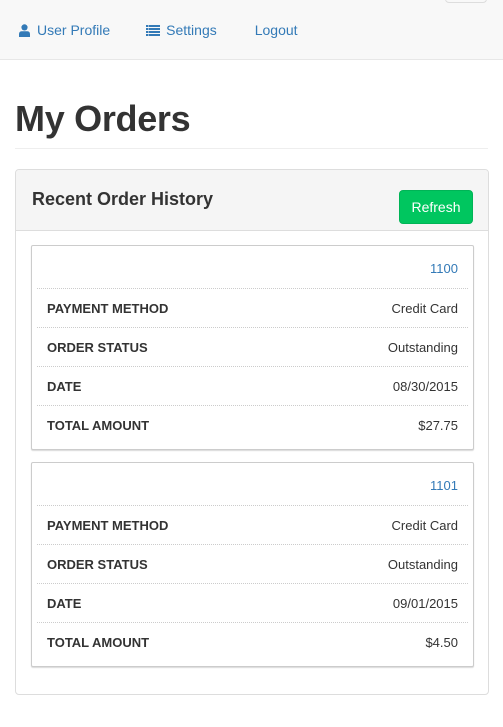 The width and height of the screenshot is (503, 727). I want to click on refresh-button: Refresh, so click(436, 207).